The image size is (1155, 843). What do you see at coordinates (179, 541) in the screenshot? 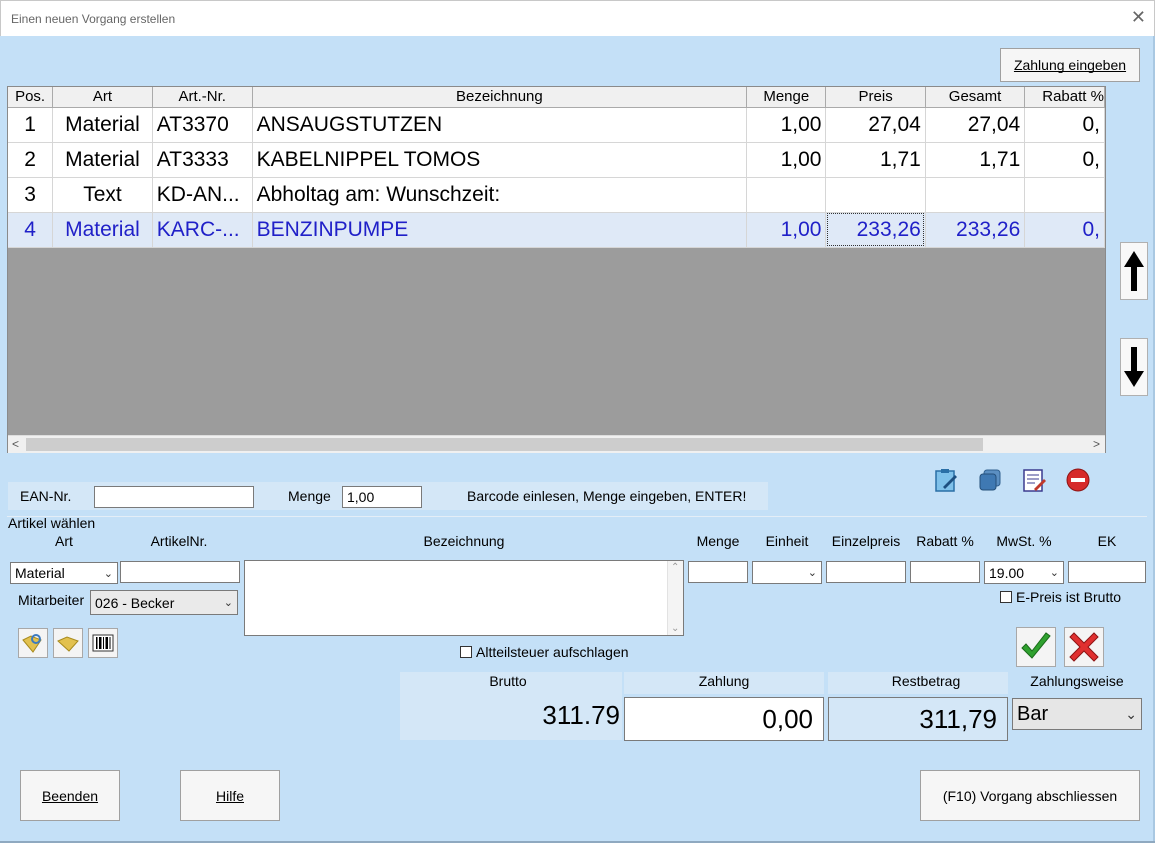
I see `header-artikelnr: ArtikelNr.` at bounding box center [179, 541].